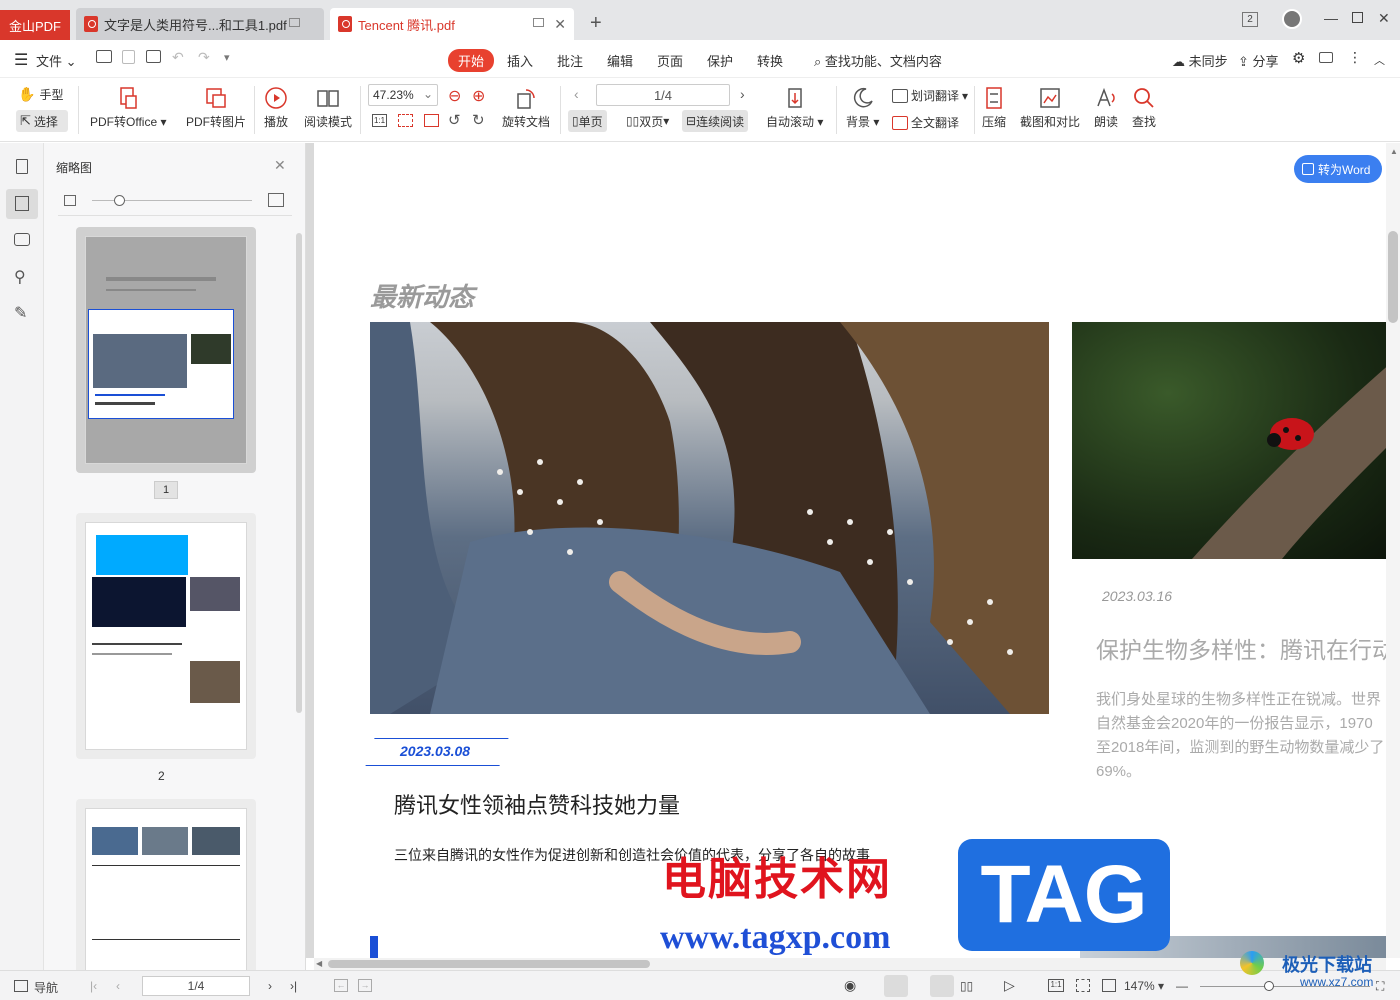 This screenshot has height=1000, width=1400. Describe the element at coordinates (1331, 18) in the screenshot. I see `minimize-icon: —` at that location.